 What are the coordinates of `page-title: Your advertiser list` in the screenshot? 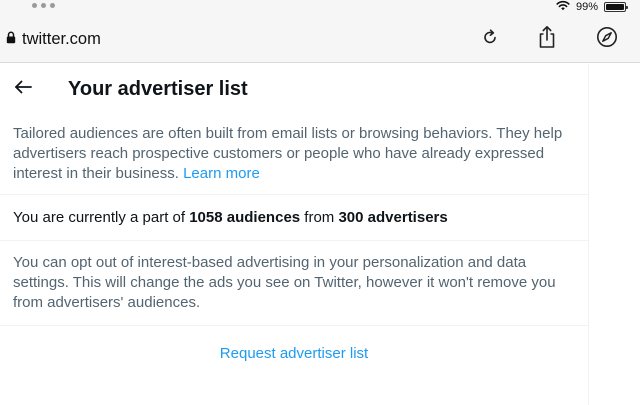 It's located at (158, 88).